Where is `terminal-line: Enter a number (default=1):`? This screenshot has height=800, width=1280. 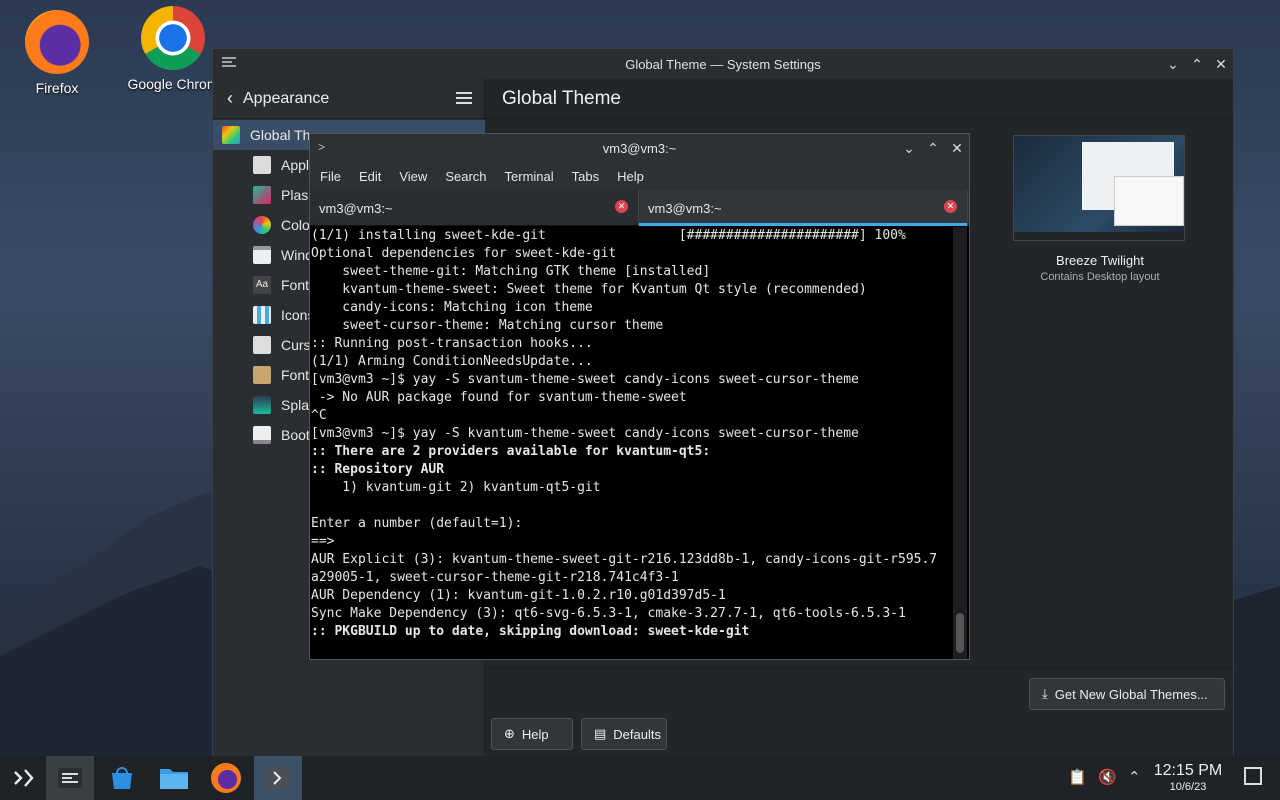 terminal-line: Enter a number (default=1): is located at coordinates (417, 523).